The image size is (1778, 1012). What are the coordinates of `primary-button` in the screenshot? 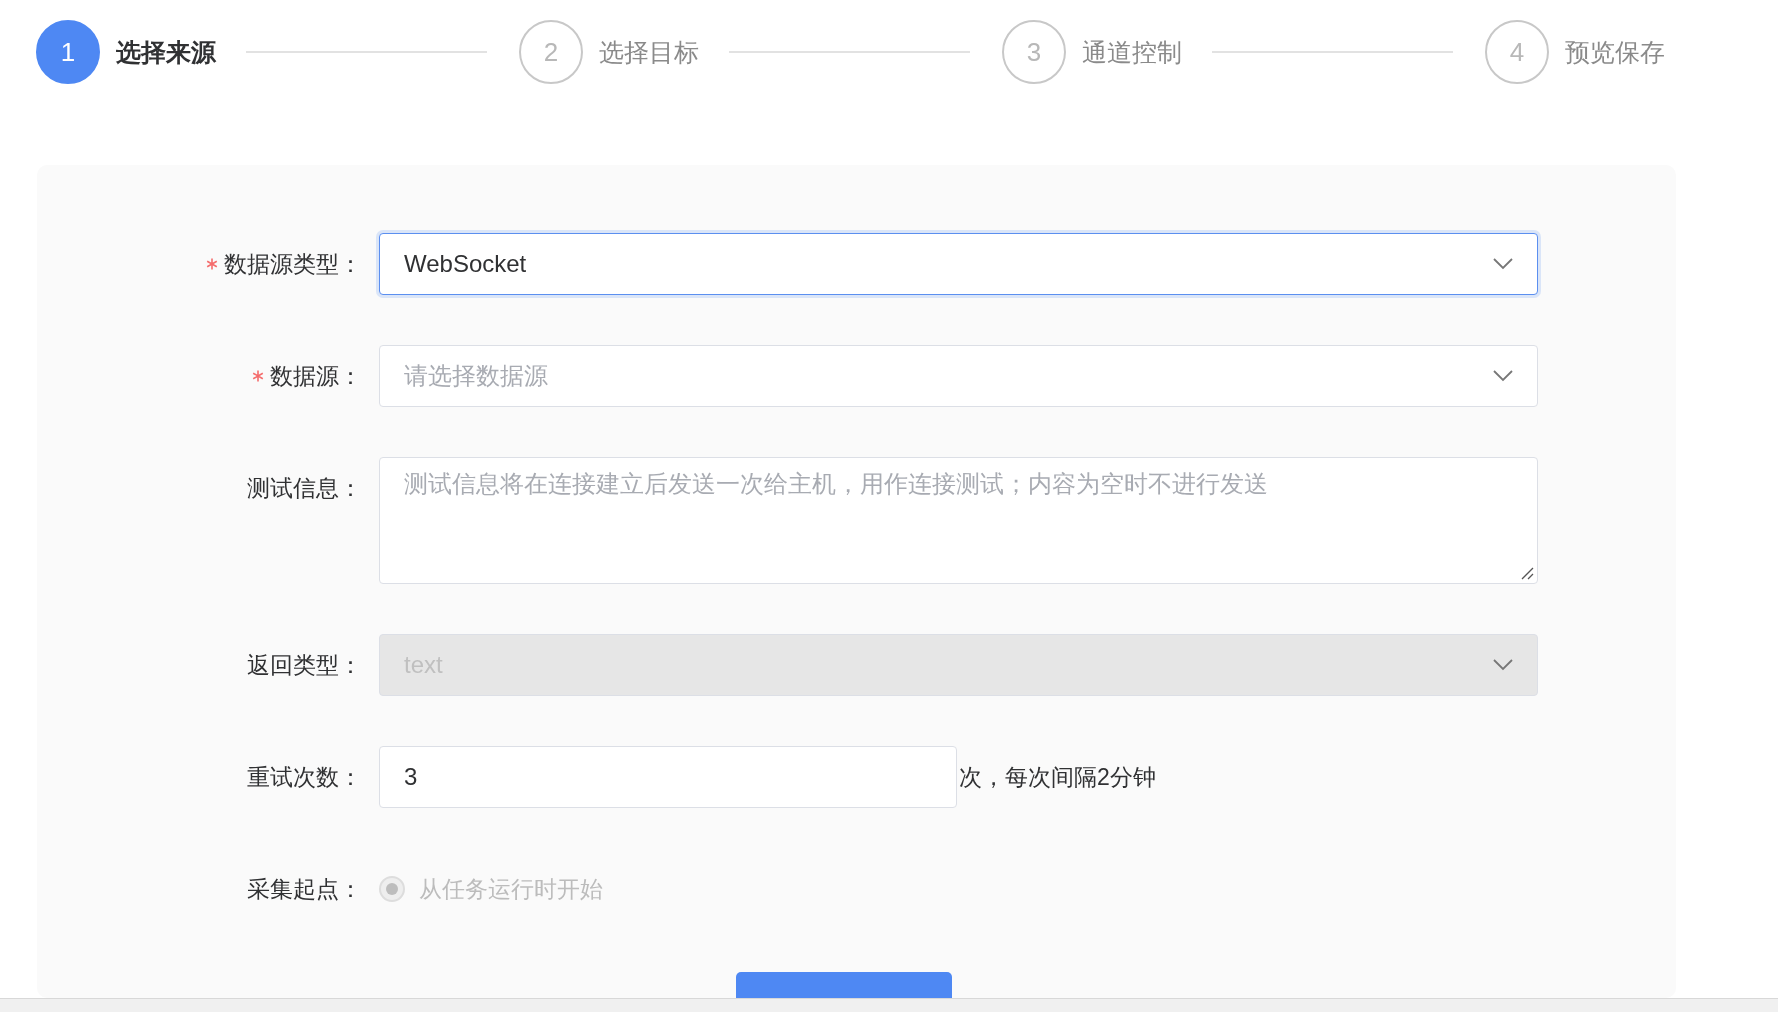 It's located at (844, 985).